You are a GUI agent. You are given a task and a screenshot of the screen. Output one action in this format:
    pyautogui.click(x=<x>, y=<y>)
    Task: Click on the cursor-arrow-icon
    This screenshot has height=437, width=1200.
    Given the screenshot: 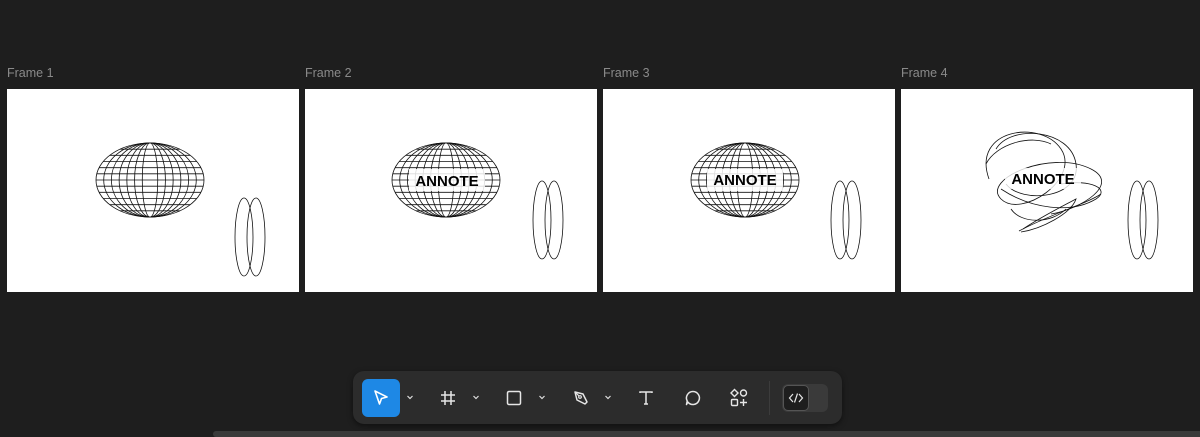 What is the action you would take?
    pyautogui.click(x=381, y=397)
    